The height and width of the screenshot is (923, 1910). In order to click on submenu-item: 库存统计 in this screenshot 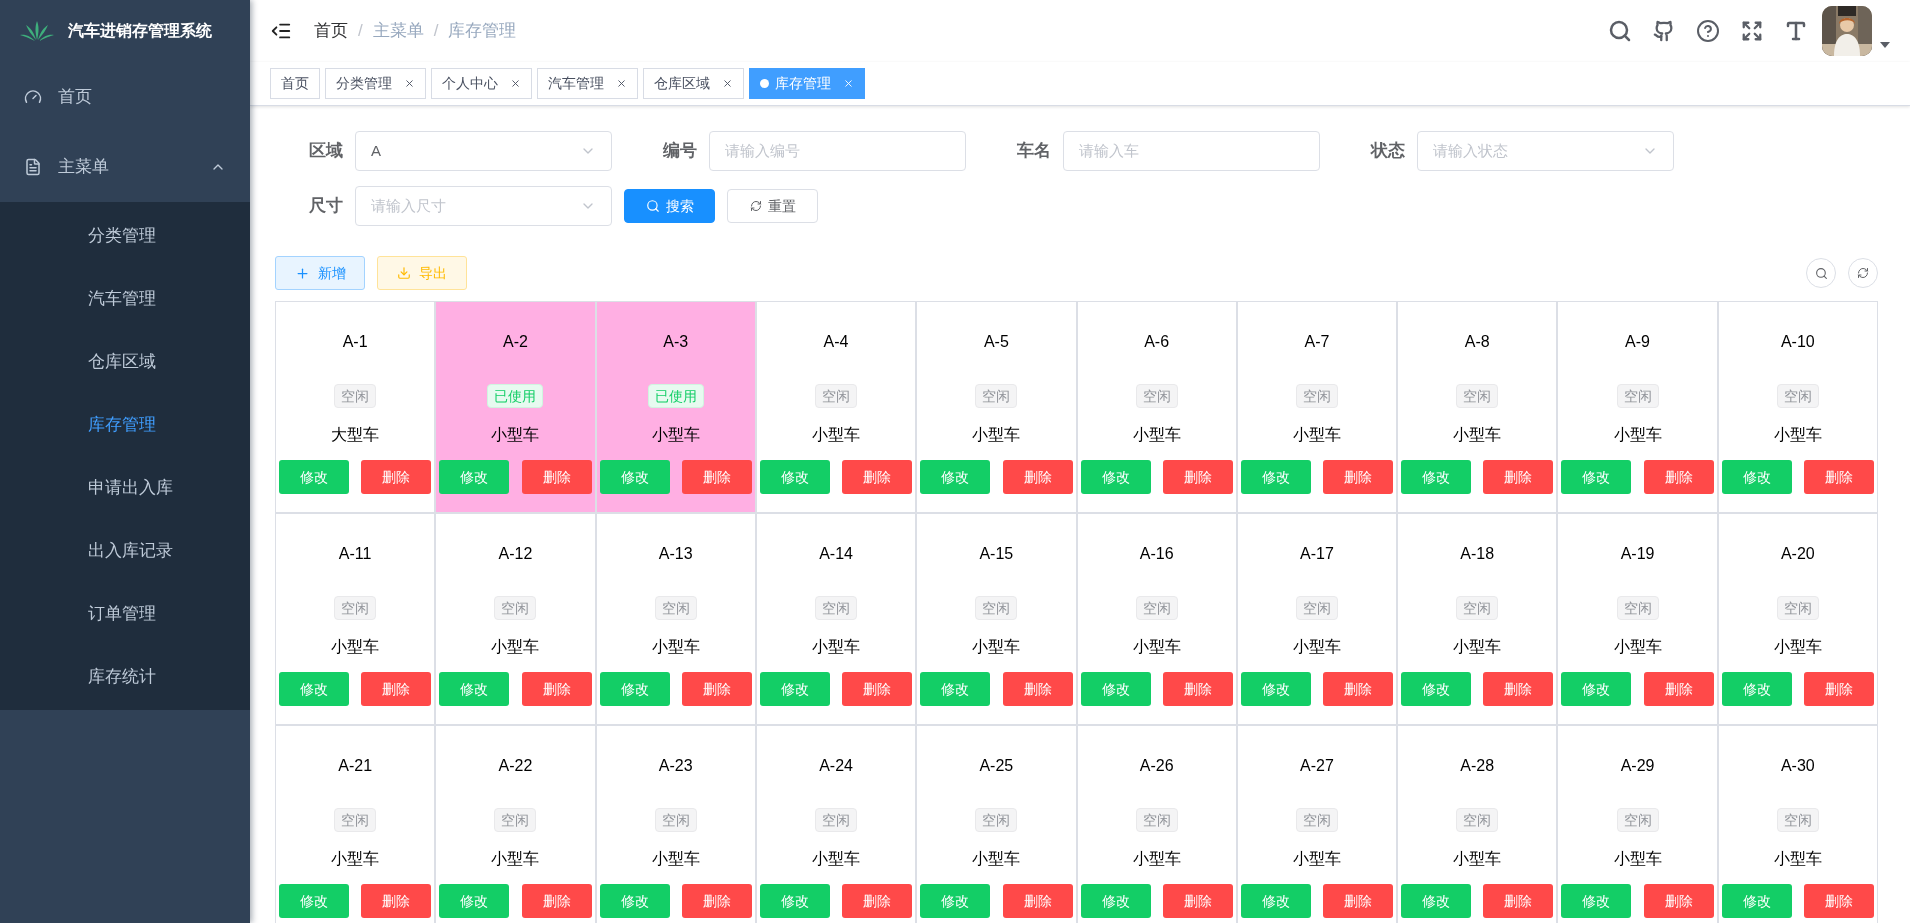, I will do `click(125, 676)`.